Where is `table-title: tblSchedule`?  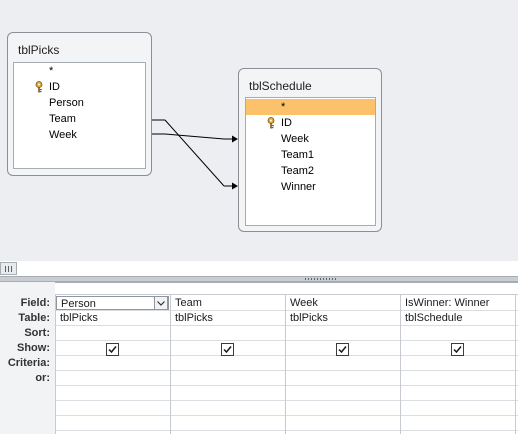 table-title: tblSchedule is located at coordinates (280, 86).